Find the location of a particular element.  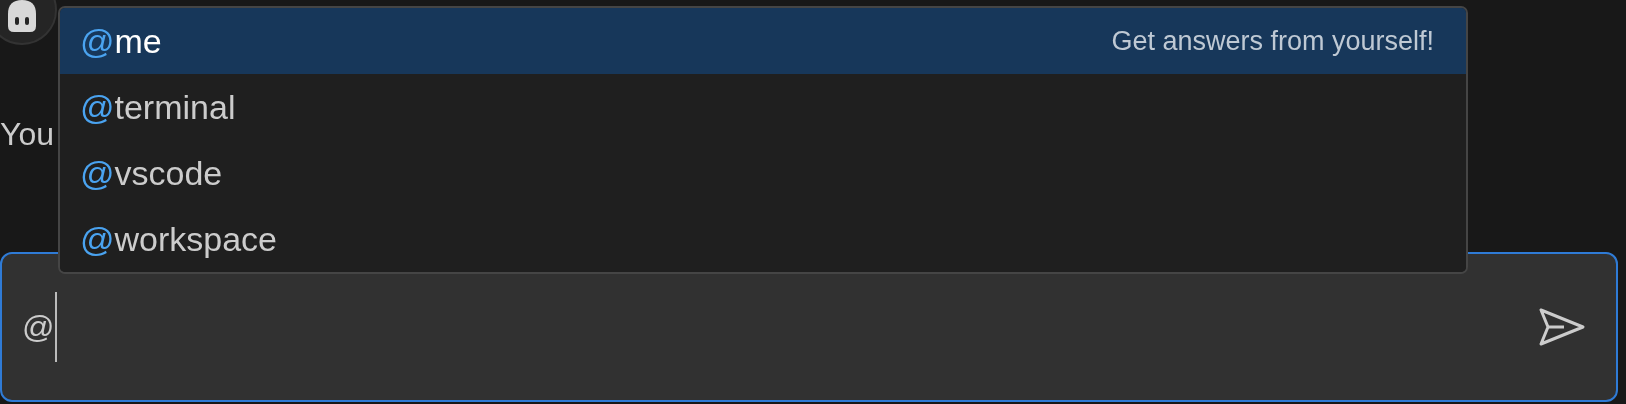

message-author: You is located at coordinates (27, 134).